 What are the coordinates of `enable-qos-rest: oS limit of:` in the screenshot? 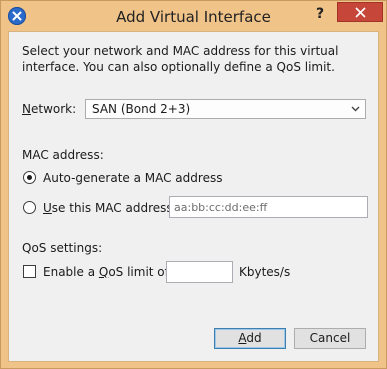 It's located at (140, 272).